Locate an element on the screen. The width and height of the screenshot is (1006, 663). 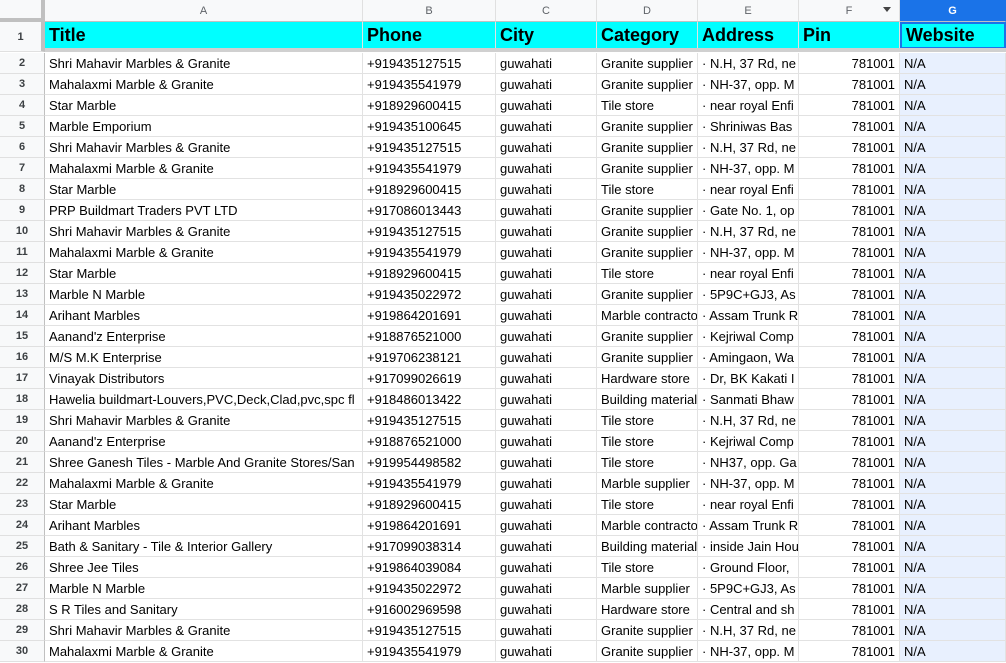
row-header: 20 is located at coordinates (22, 441).